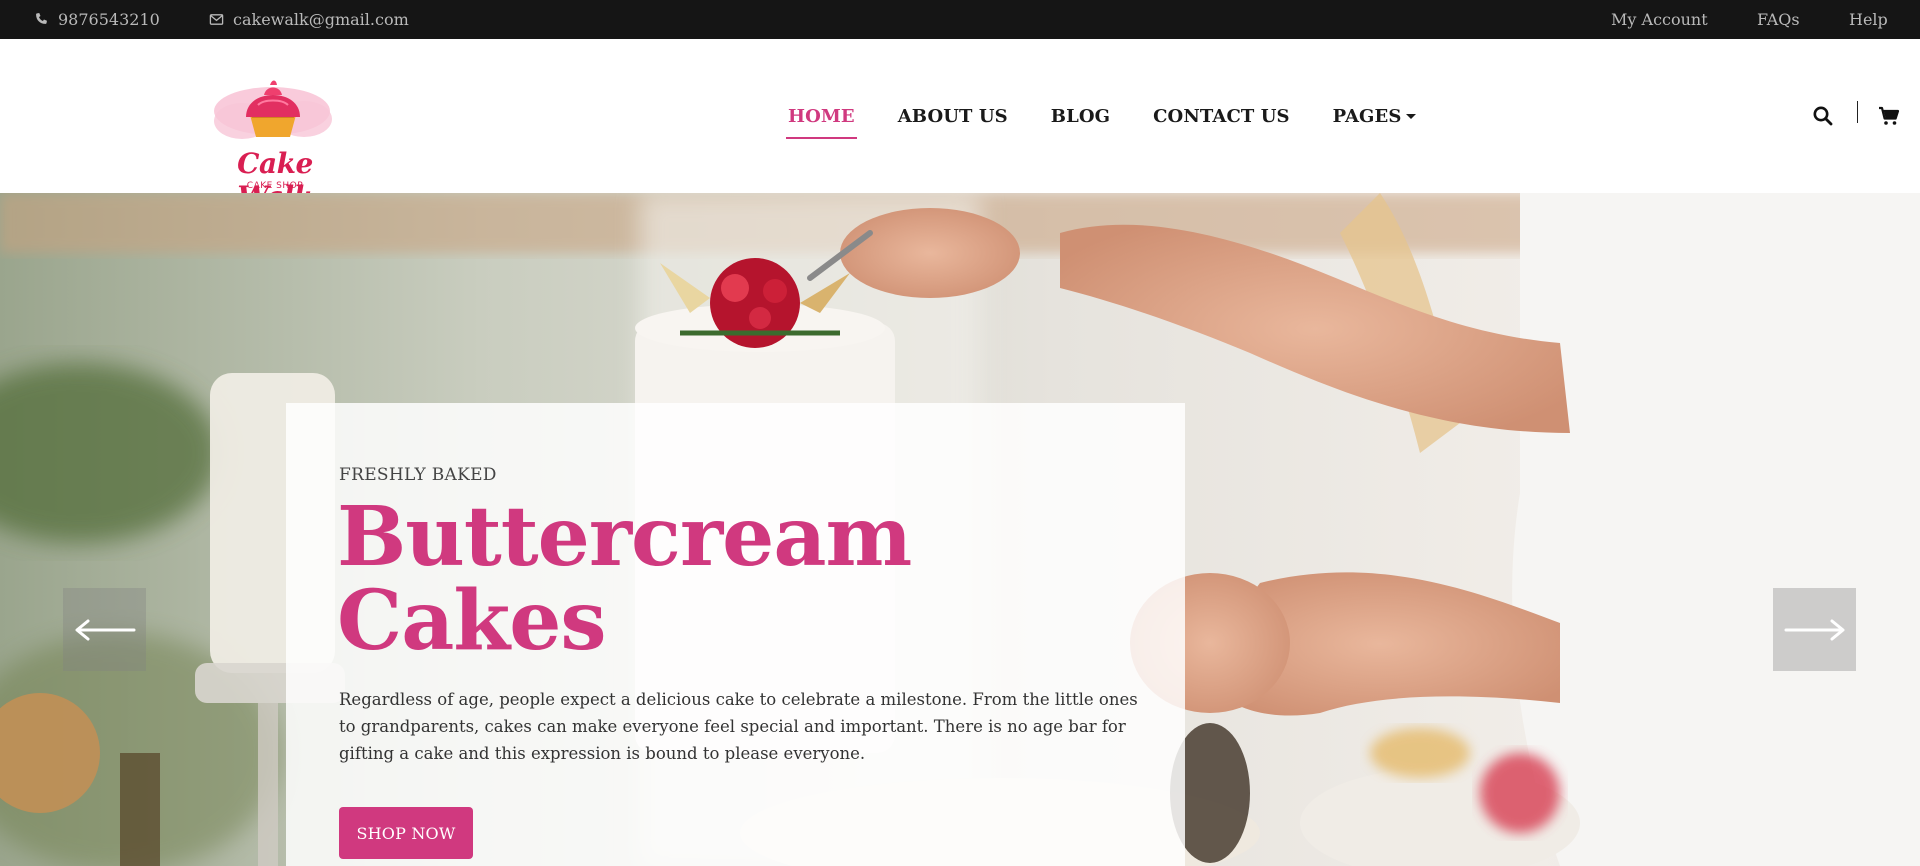  I want to click on cart-button, so click(1889, 116).